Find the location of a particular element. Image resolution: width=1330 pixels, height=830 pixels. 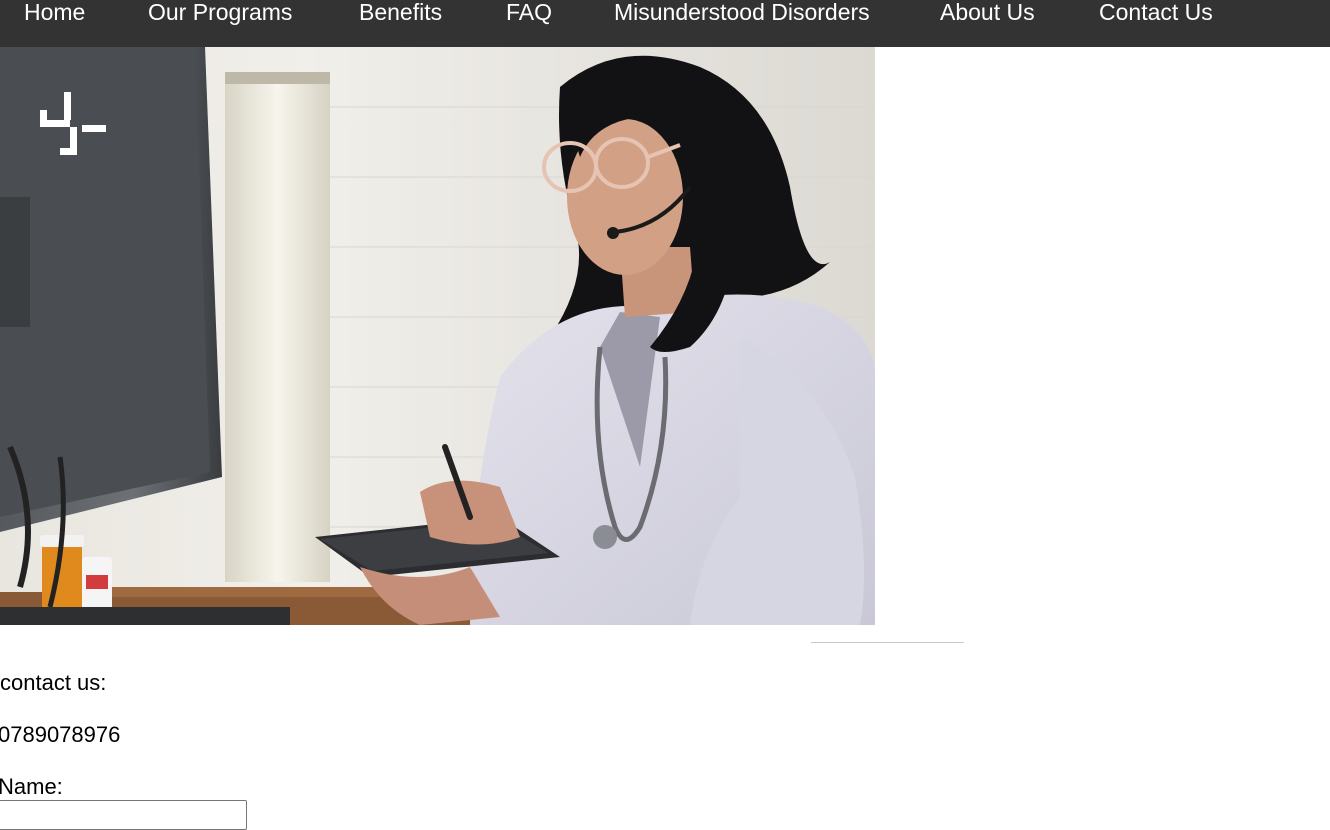

name-input is located at coordinates (123, 815).